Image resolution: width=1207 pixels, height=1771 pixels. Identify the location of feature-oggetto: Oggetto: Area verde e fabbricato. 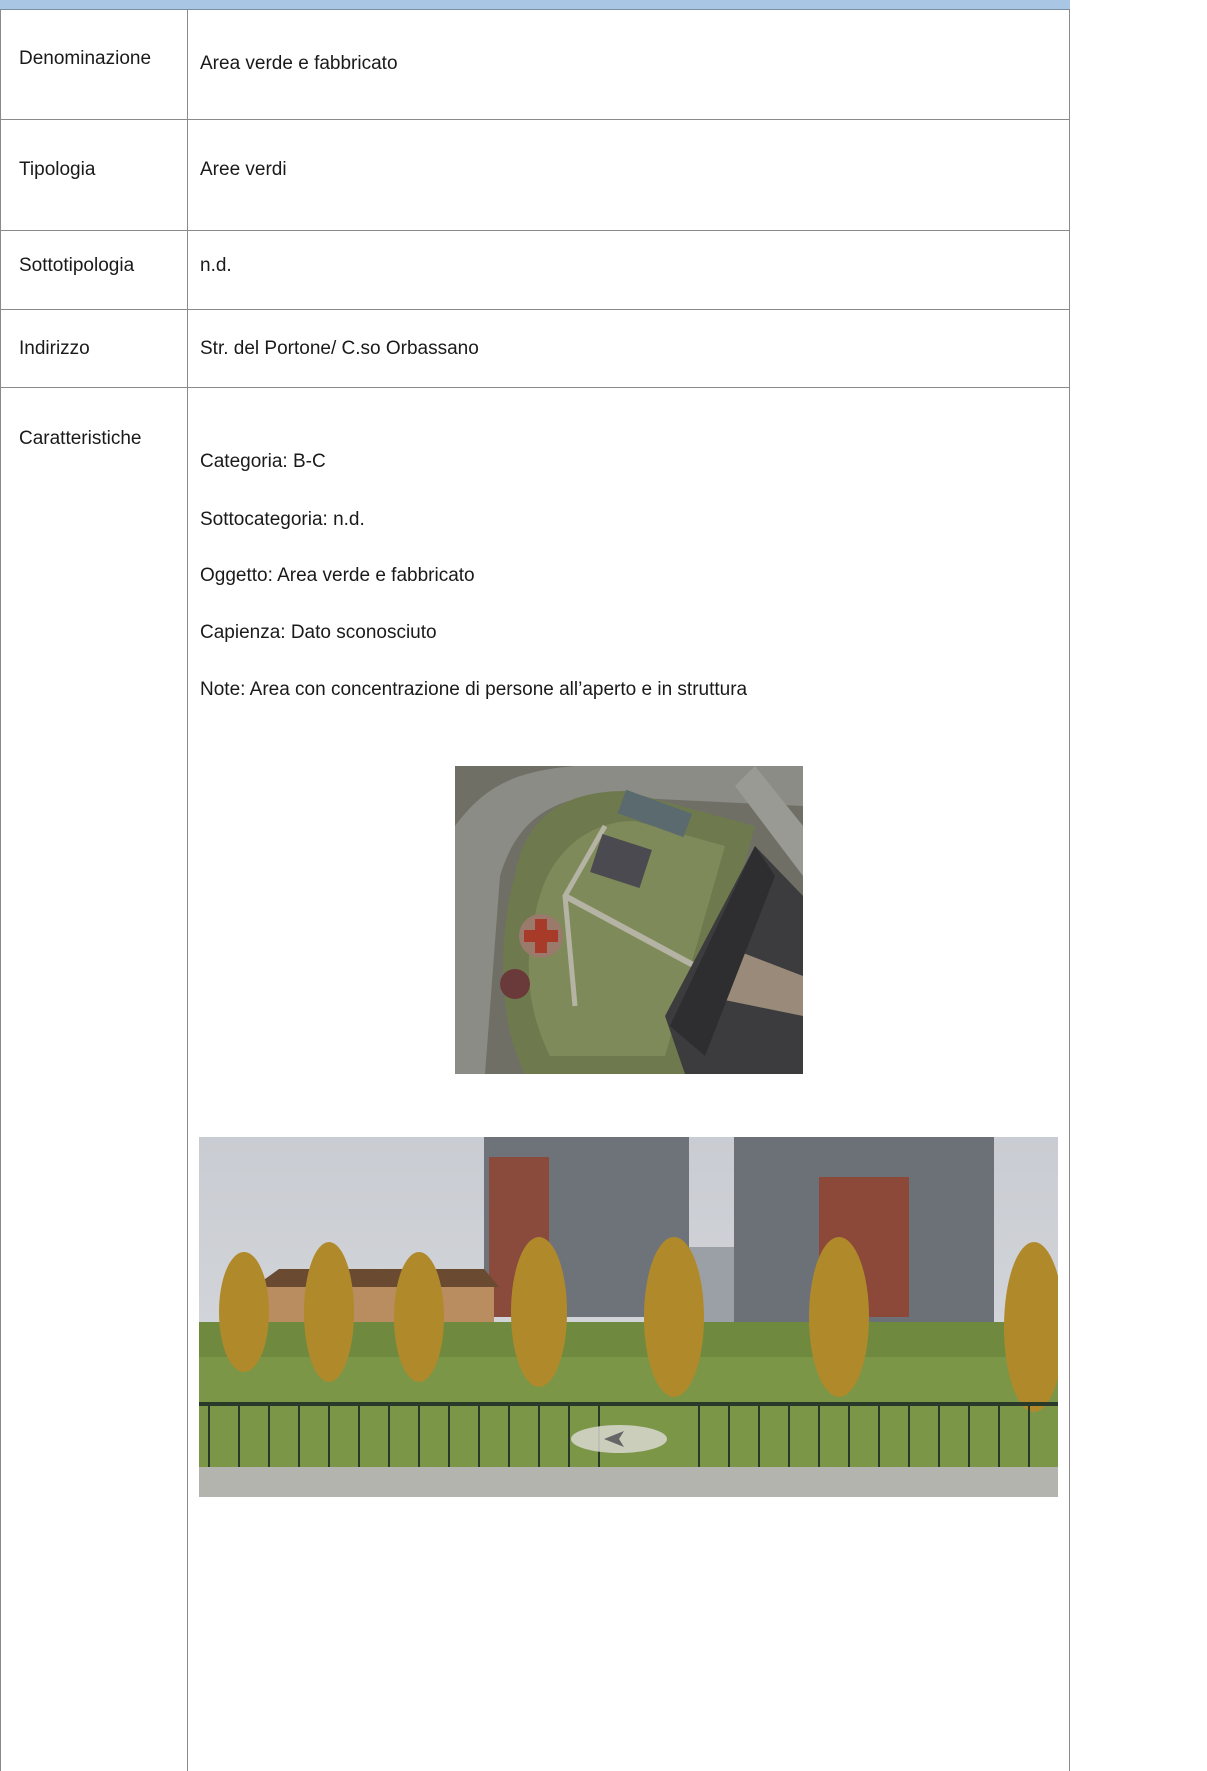
(337, 575).